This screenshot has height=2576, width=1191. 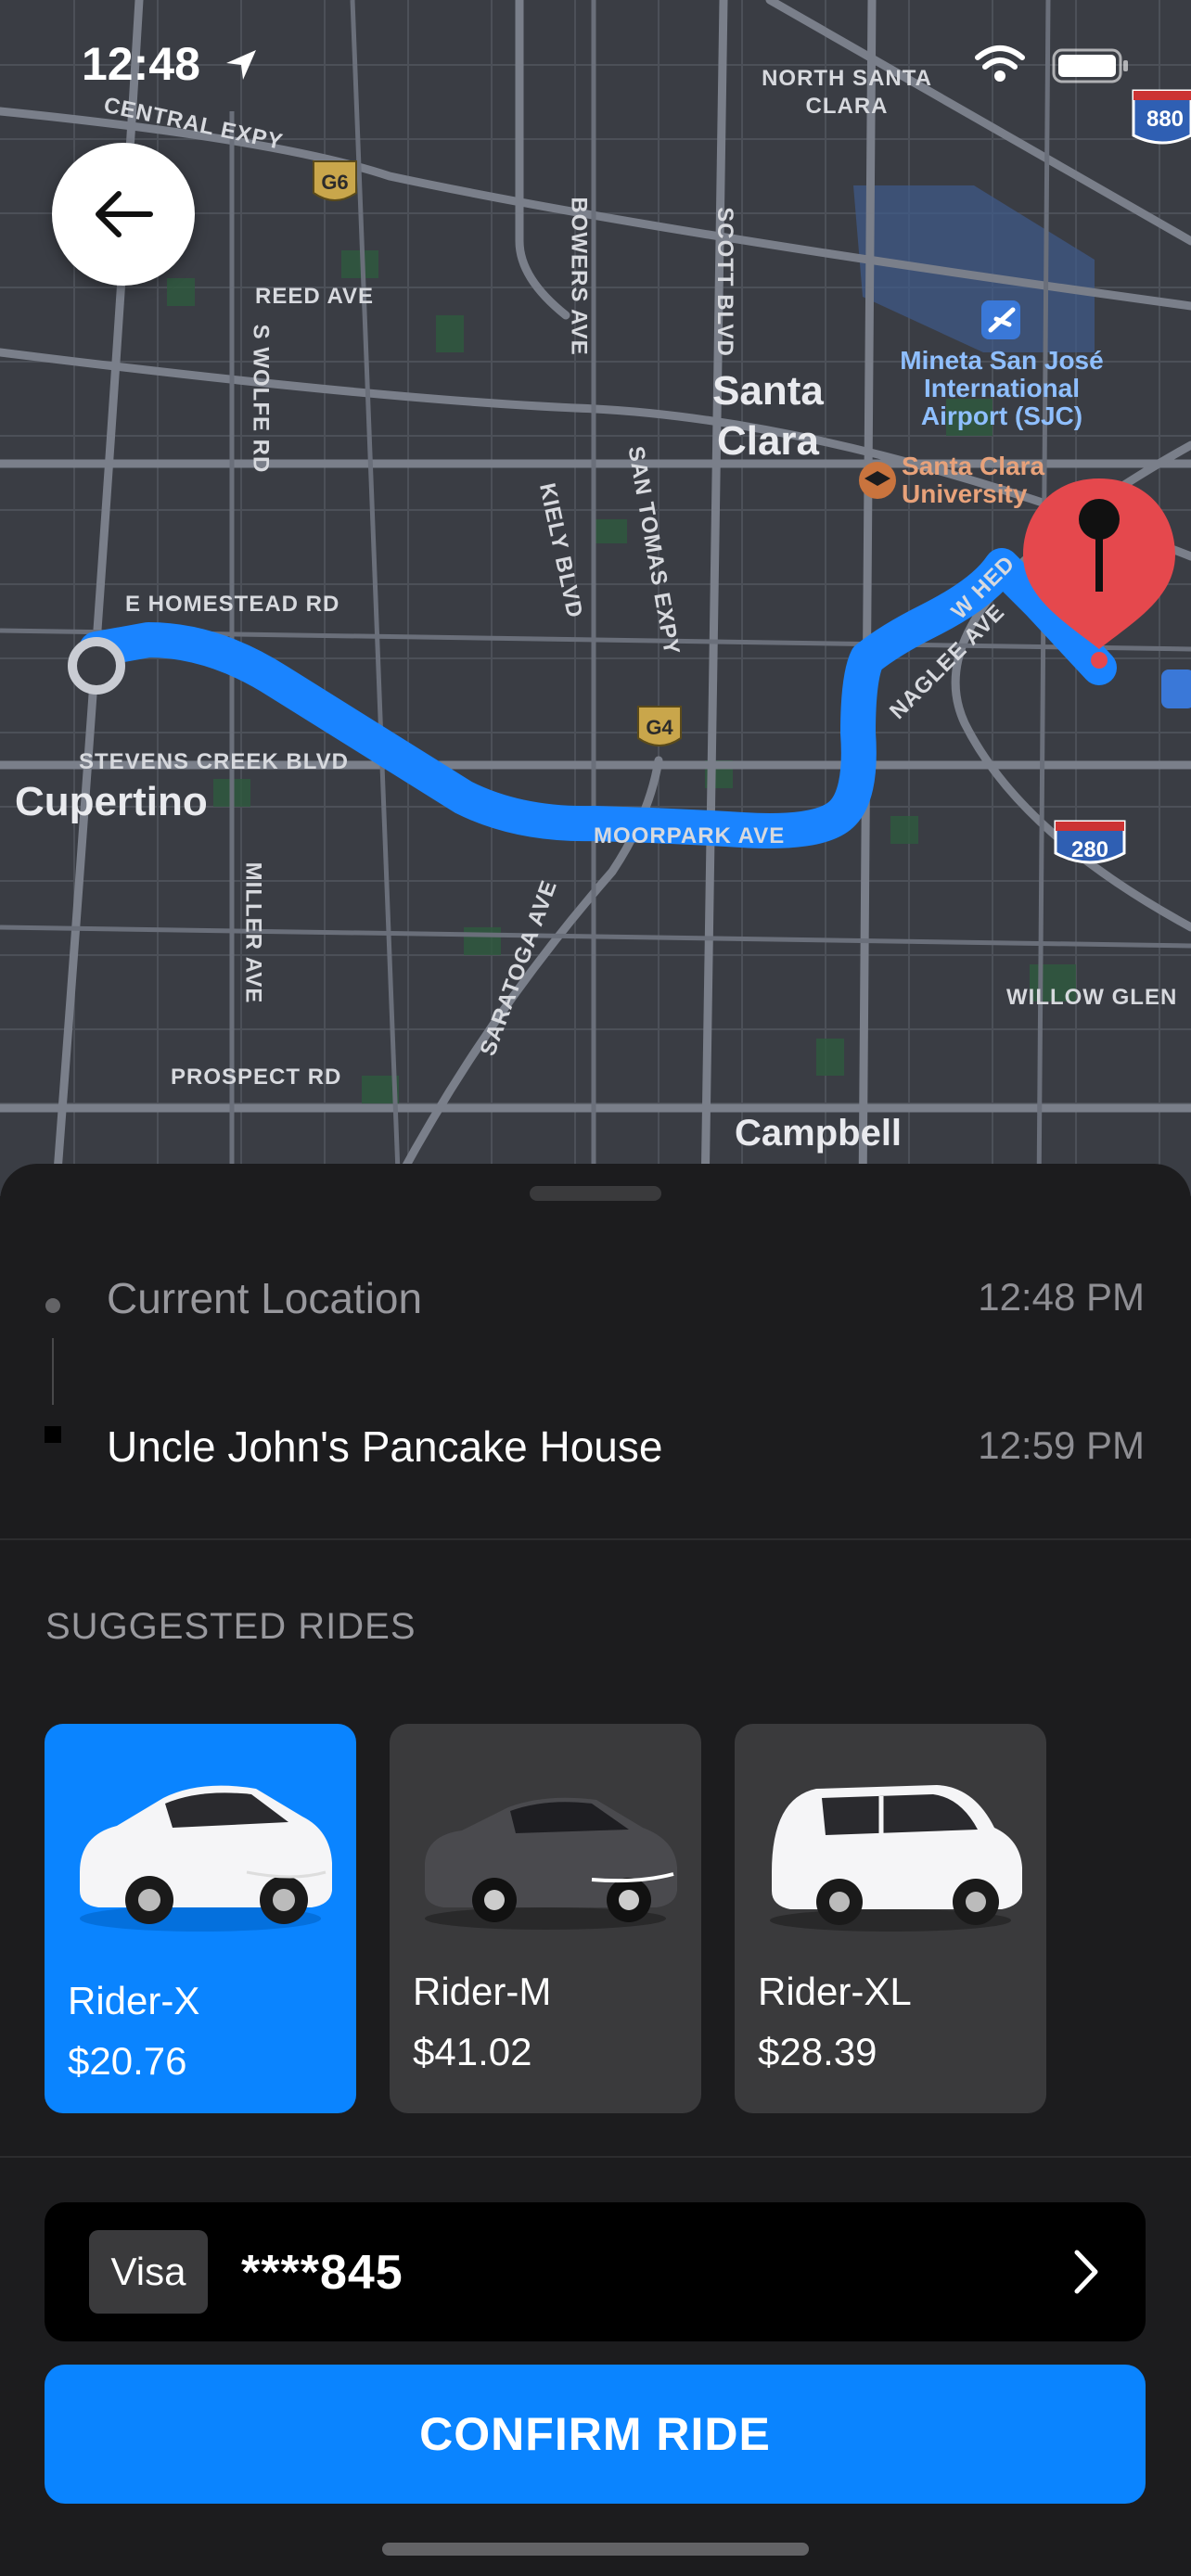 I want to click on status-icons, so click(x=1051, y=67).